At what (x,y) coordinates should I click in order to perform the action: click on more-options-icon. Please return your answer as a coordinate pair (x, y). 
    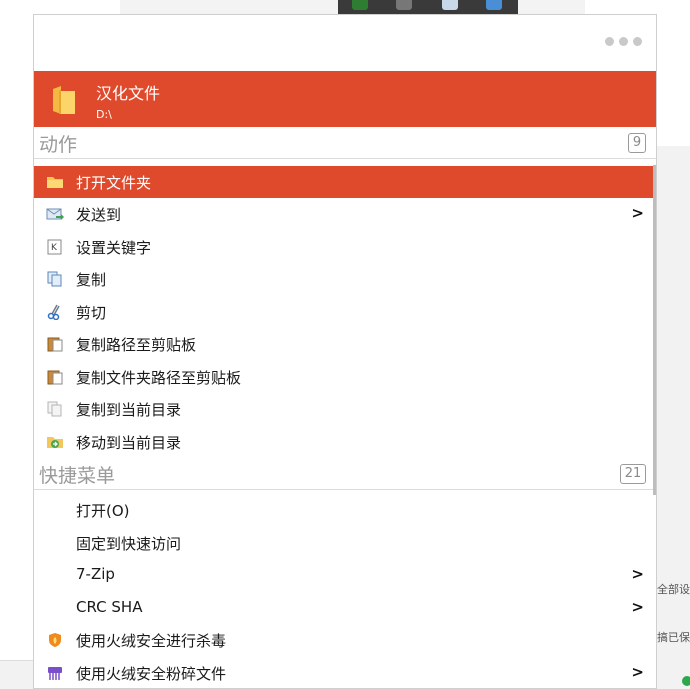
    Looking at the image, I should click on (623, 41).